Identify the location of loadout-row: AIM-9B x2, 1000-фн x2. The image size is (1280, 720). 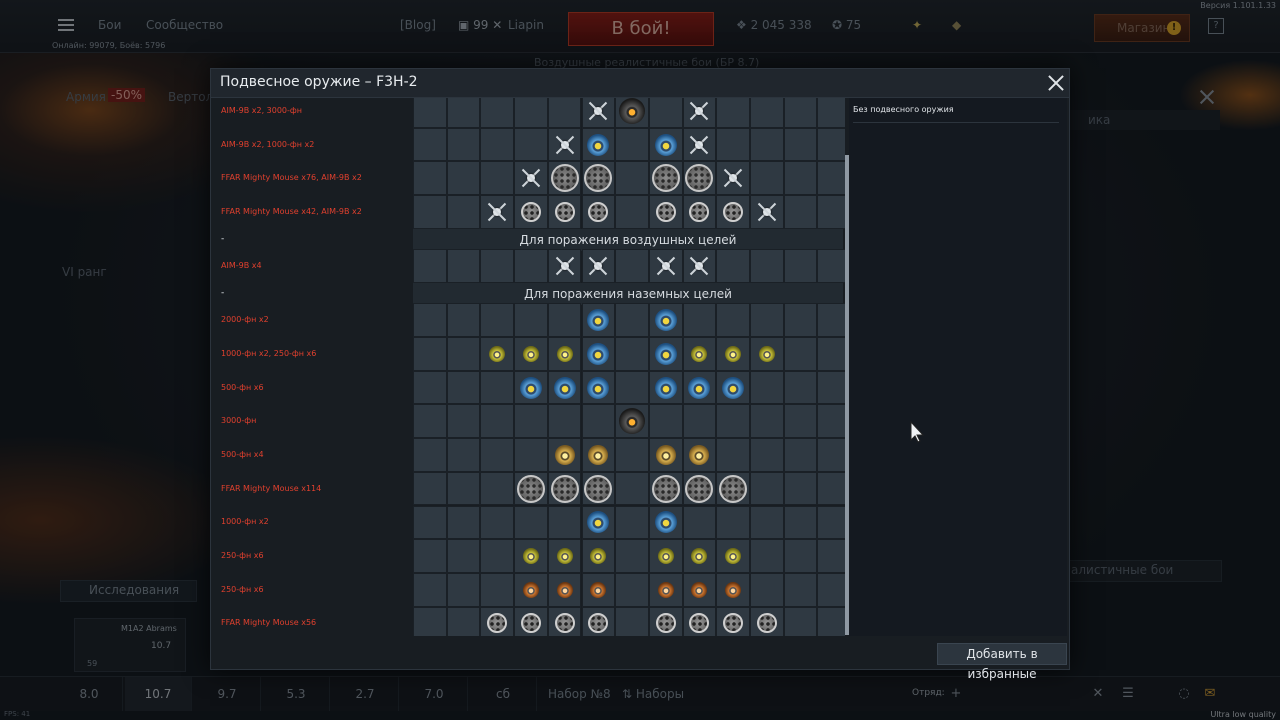
(528, 144).